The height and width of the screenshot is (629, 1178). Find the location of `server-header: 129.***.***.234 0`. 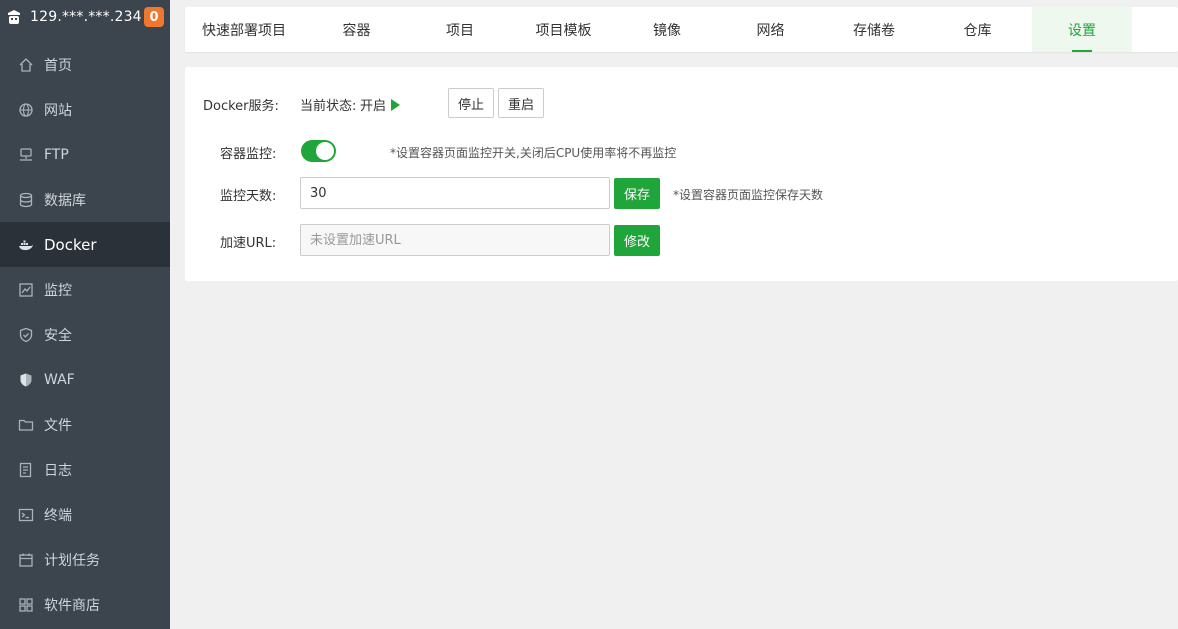

server-header: 129.***.***.234 0 is located at coordinates (85, 17).